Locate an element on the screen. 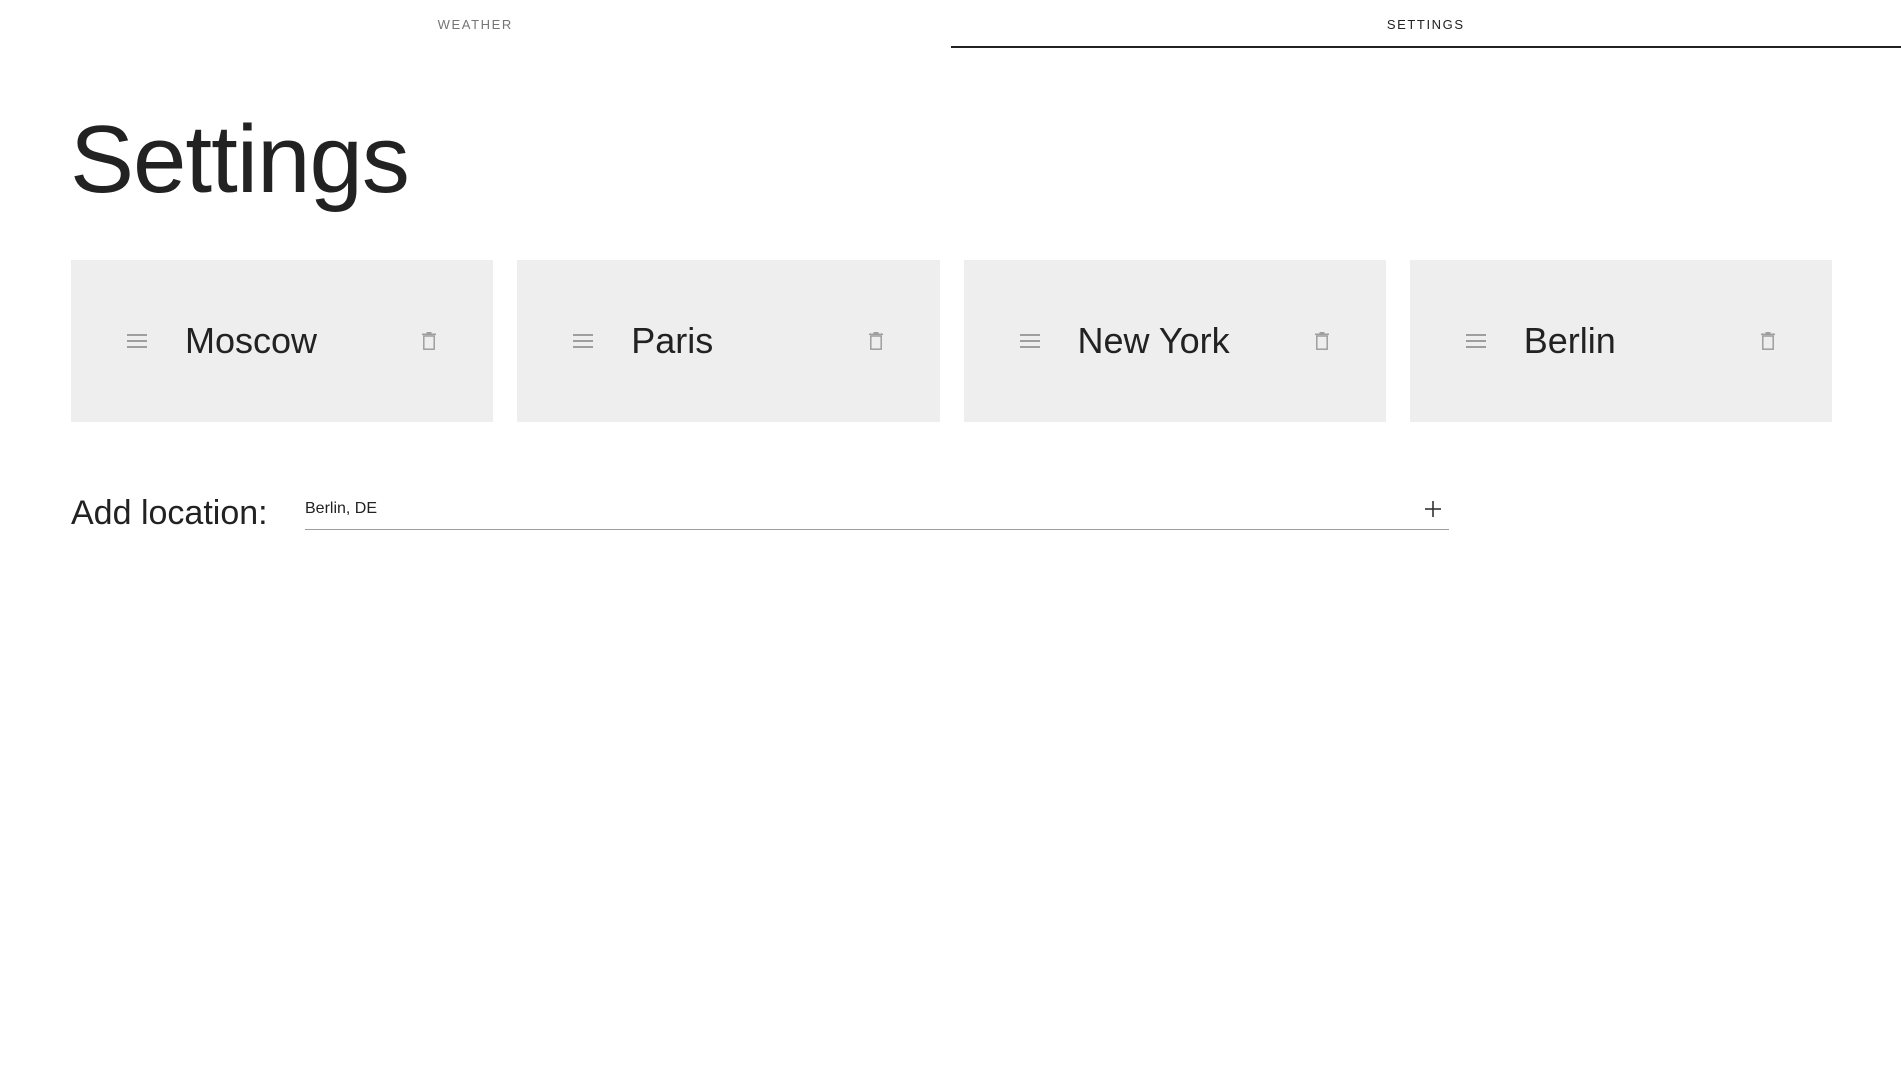 This screenshot has width=1901, height=1079. location-name: Moscow is located at coordinates (251, 340).